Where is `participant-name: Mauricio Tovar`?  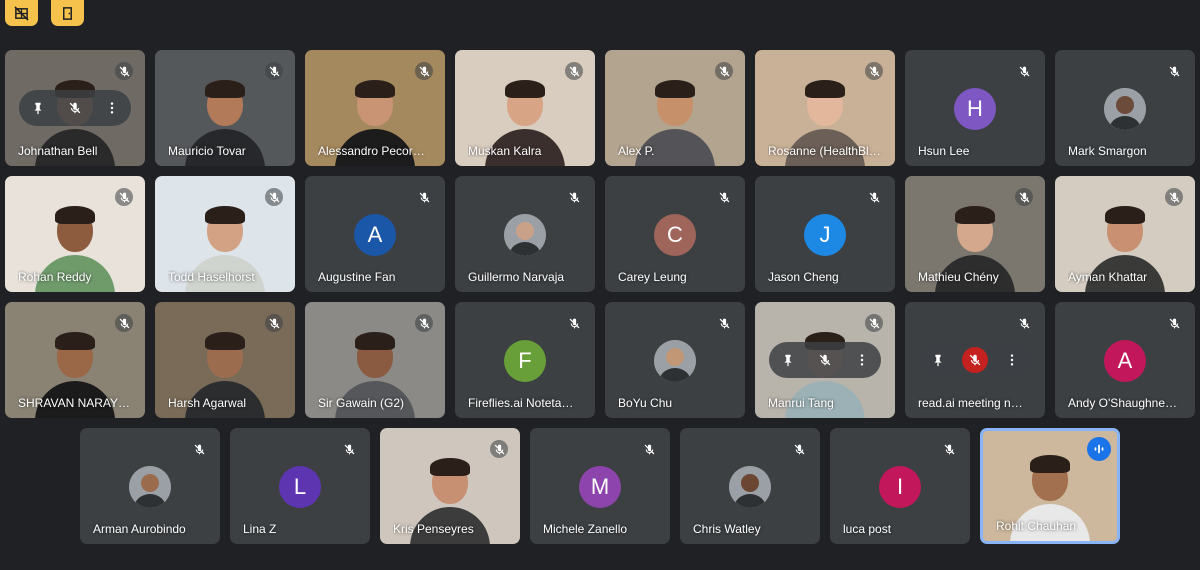
participant-name: Mauricio Tovar is located at coordinates (207, 151).